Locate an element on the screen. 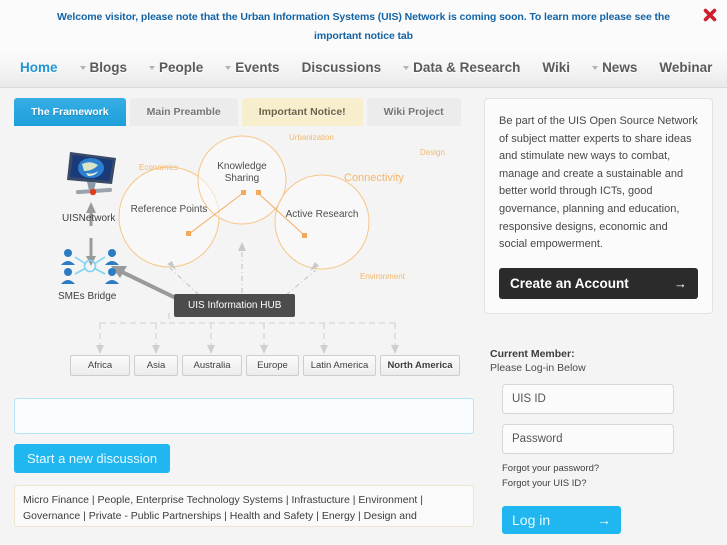 The height and width of the screenshot is (545, 727). create-account-label: Create an Account is located at coordinates (569, 283).